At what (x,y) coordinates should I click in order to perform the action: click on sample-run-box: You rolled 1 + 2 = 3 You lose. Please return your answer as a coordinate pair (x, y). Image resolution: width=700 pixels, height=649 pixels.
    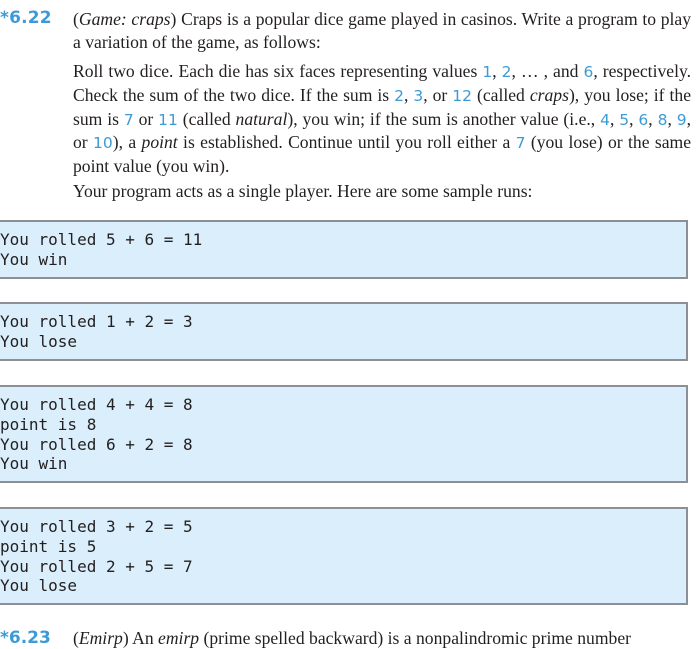
    Looking at the image, I should click on (344, 331).